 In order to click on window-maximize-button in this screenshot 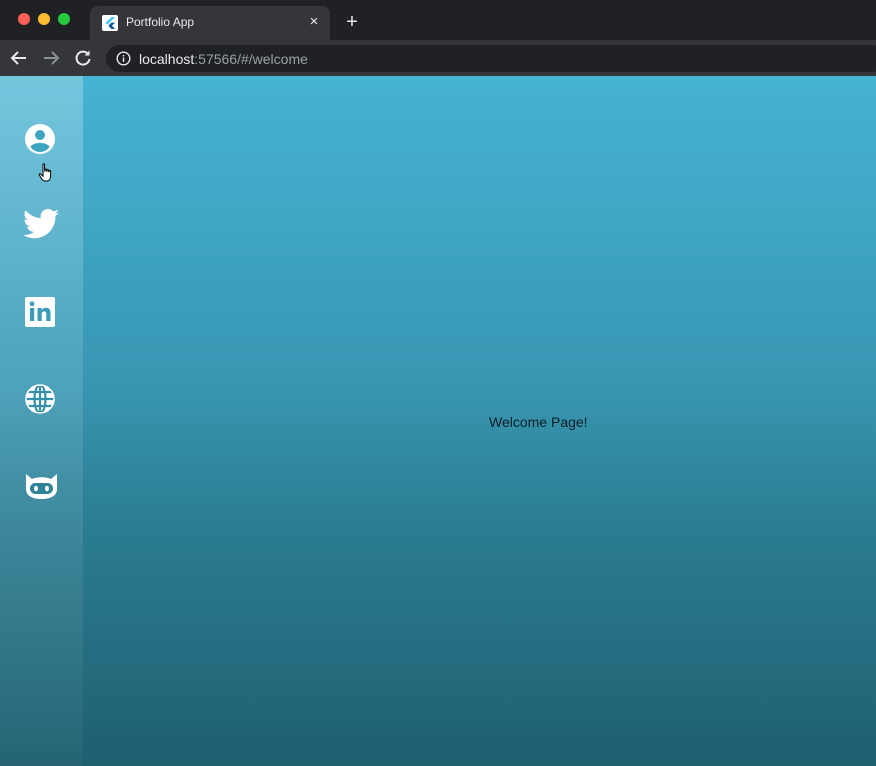, I will do `click(64, 19)`.